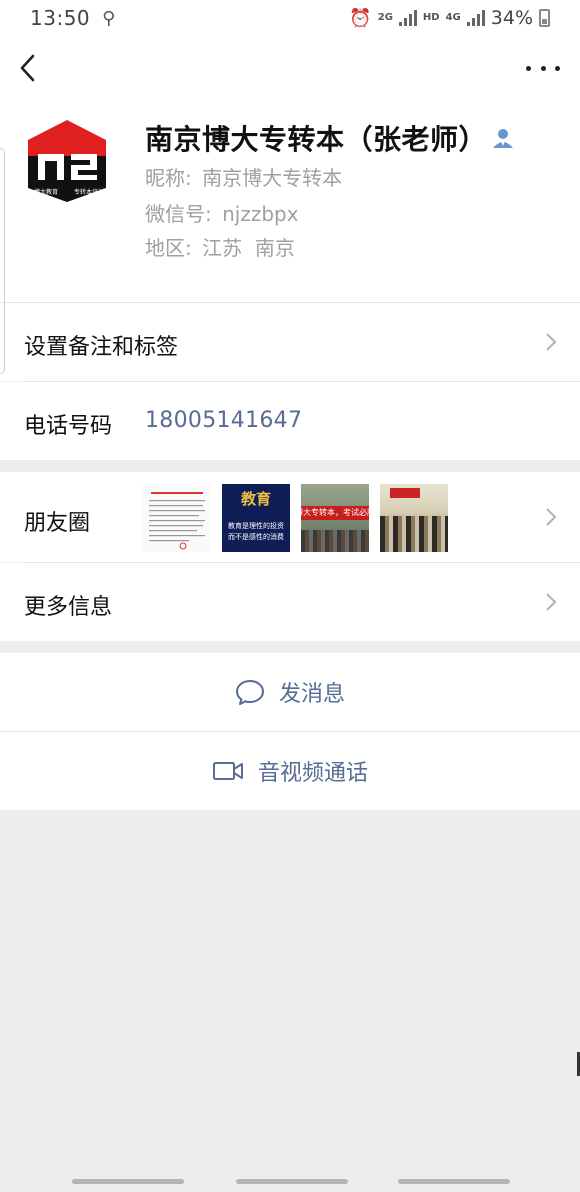 This screenshot has height=1192, width=580. What do you see at coordinates (544, 18) in the screenshot?
I see `battery-icon` at bounding box center [544, 18].